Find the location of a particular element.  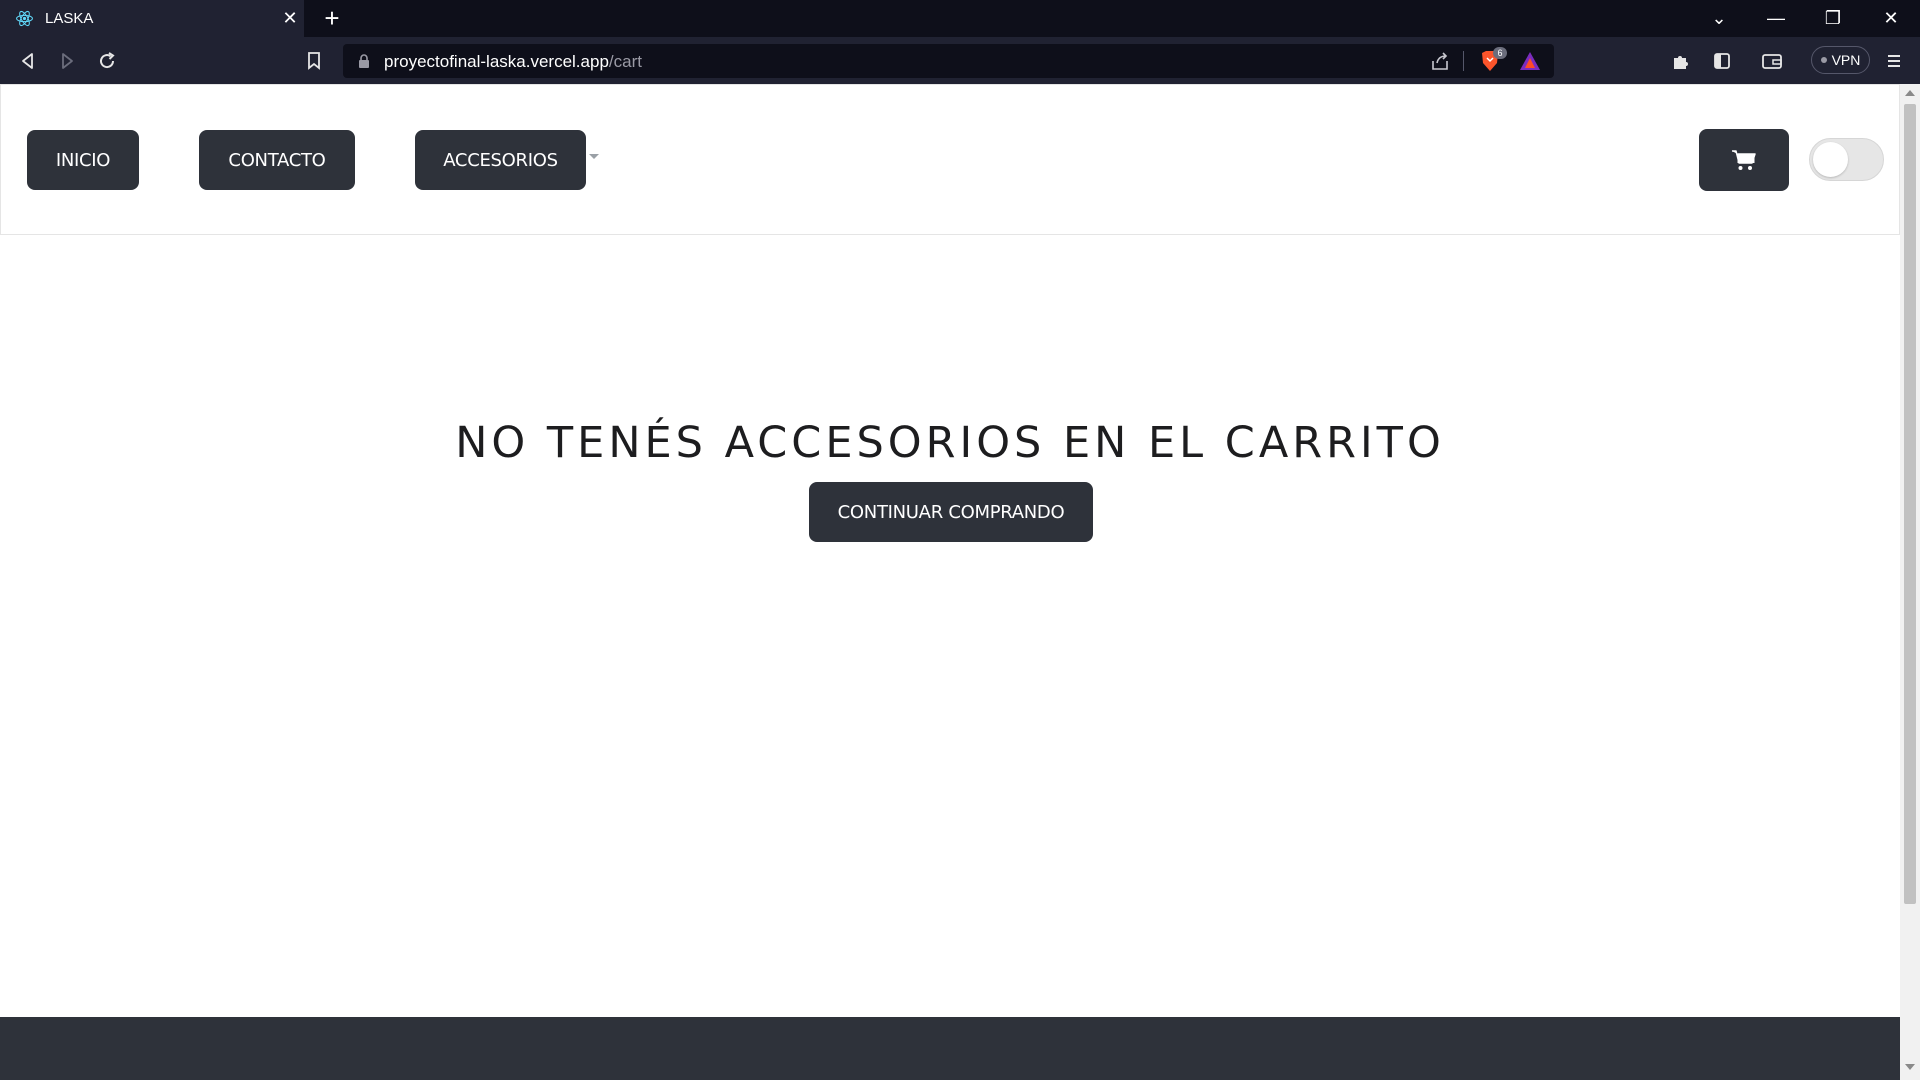

cart-icon is located at coordinates (1744, 160).